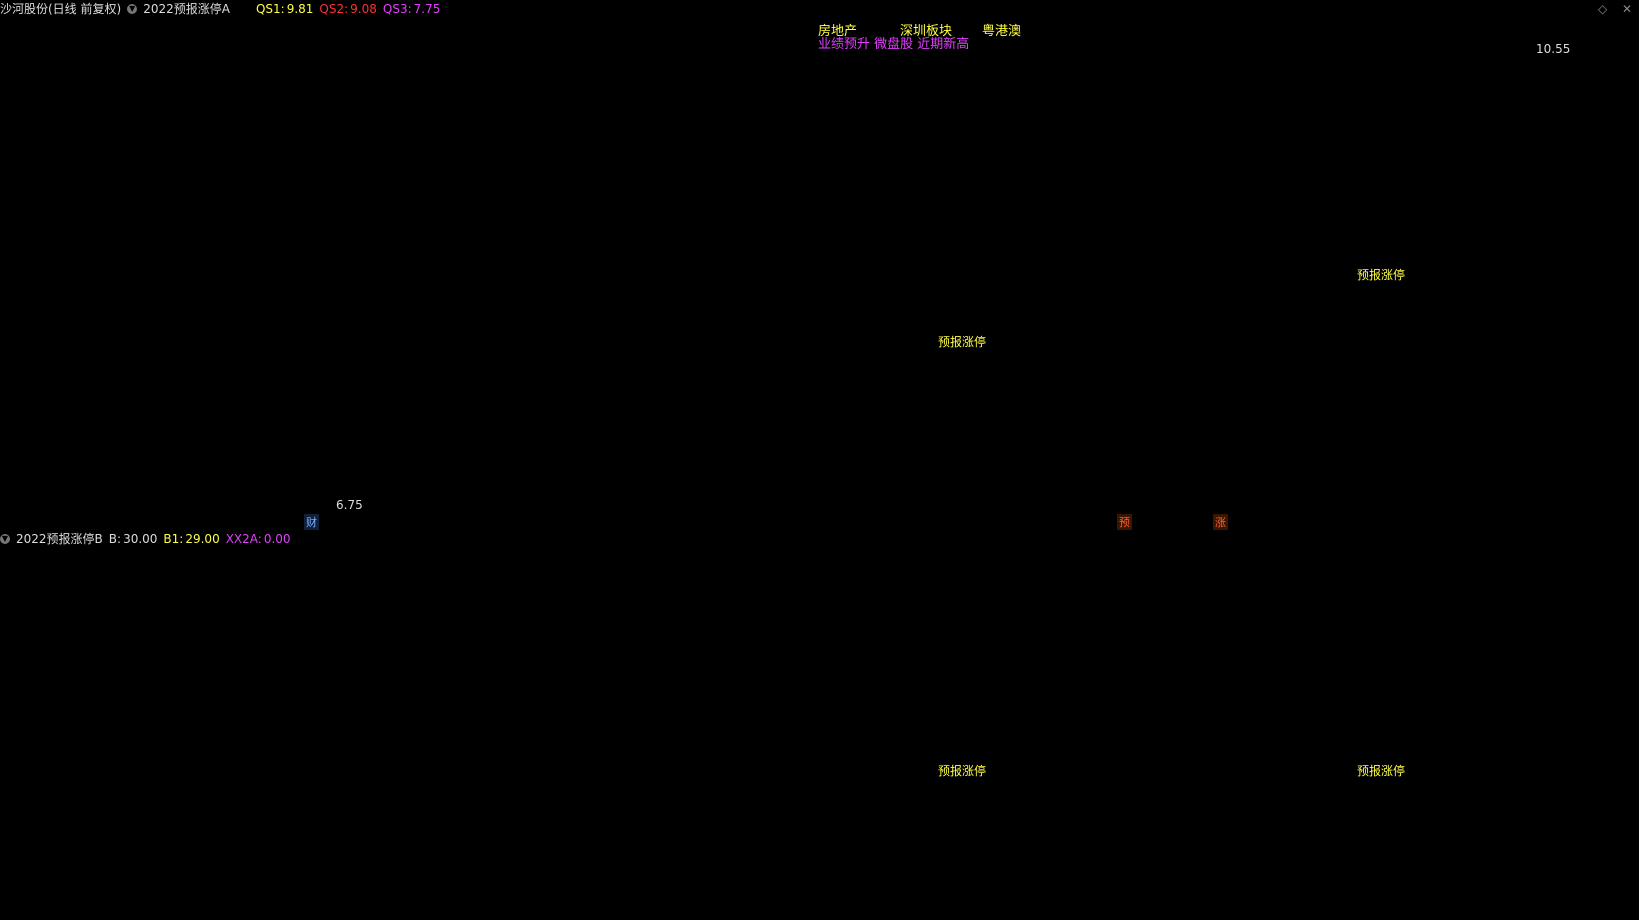 The height and width of the screenshot is (920, 1639). What do you see at coordinates (1627, 9) in the screenshot?
I see `close-icon: ✕` at bounding box center [1627, 9].